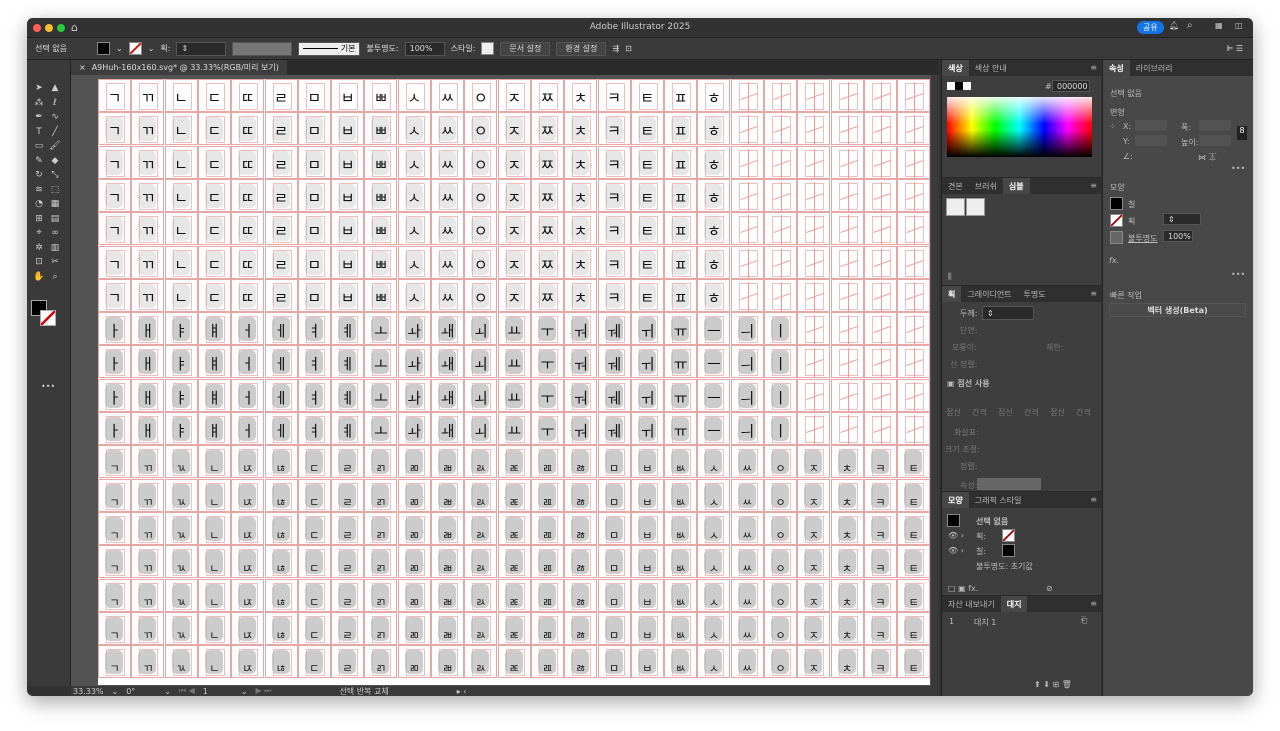  I want to click on tab-asset-export: 자산 내보내기, so click(971, 604).